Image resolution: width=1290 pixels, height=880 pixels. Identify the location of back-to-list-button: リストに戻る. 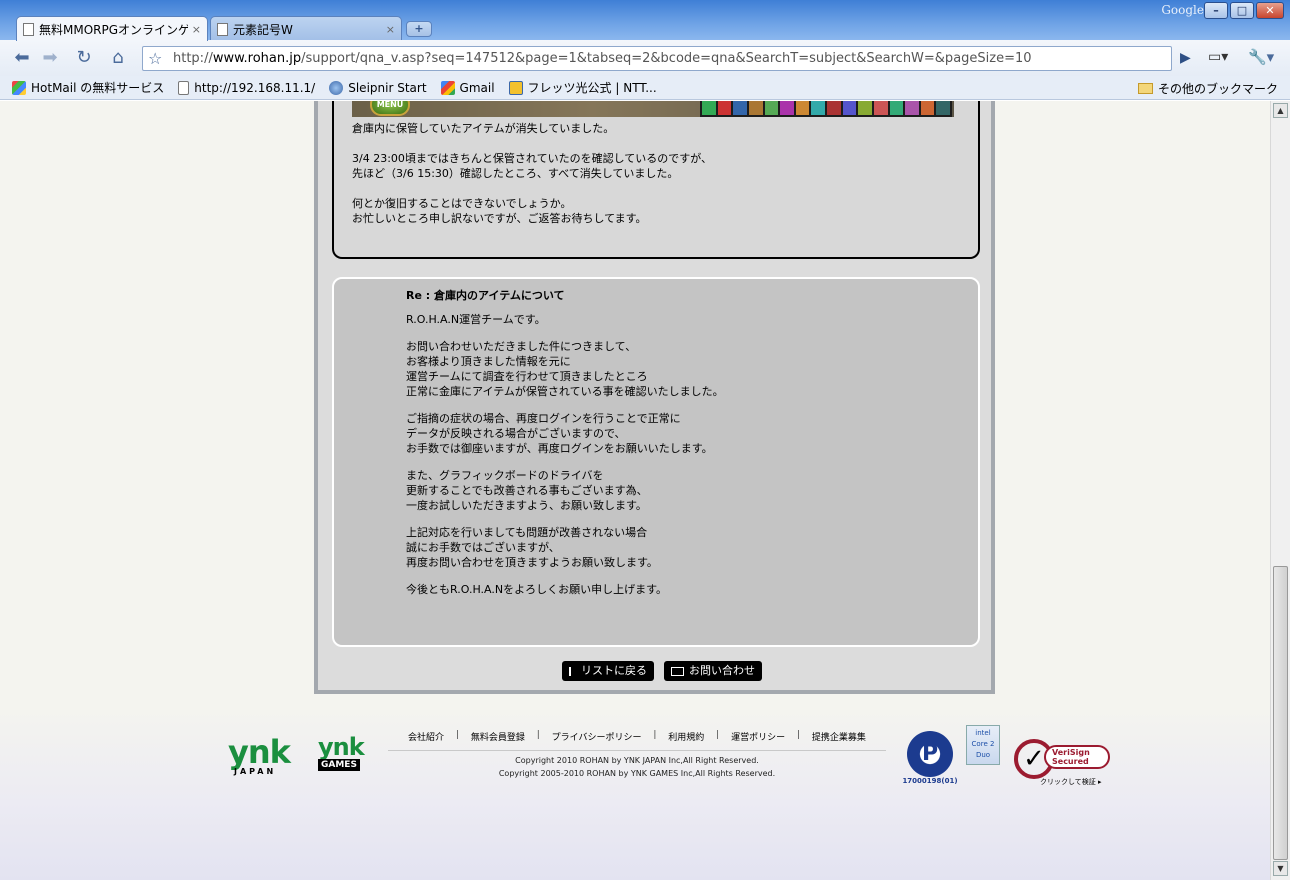
(608, 671).